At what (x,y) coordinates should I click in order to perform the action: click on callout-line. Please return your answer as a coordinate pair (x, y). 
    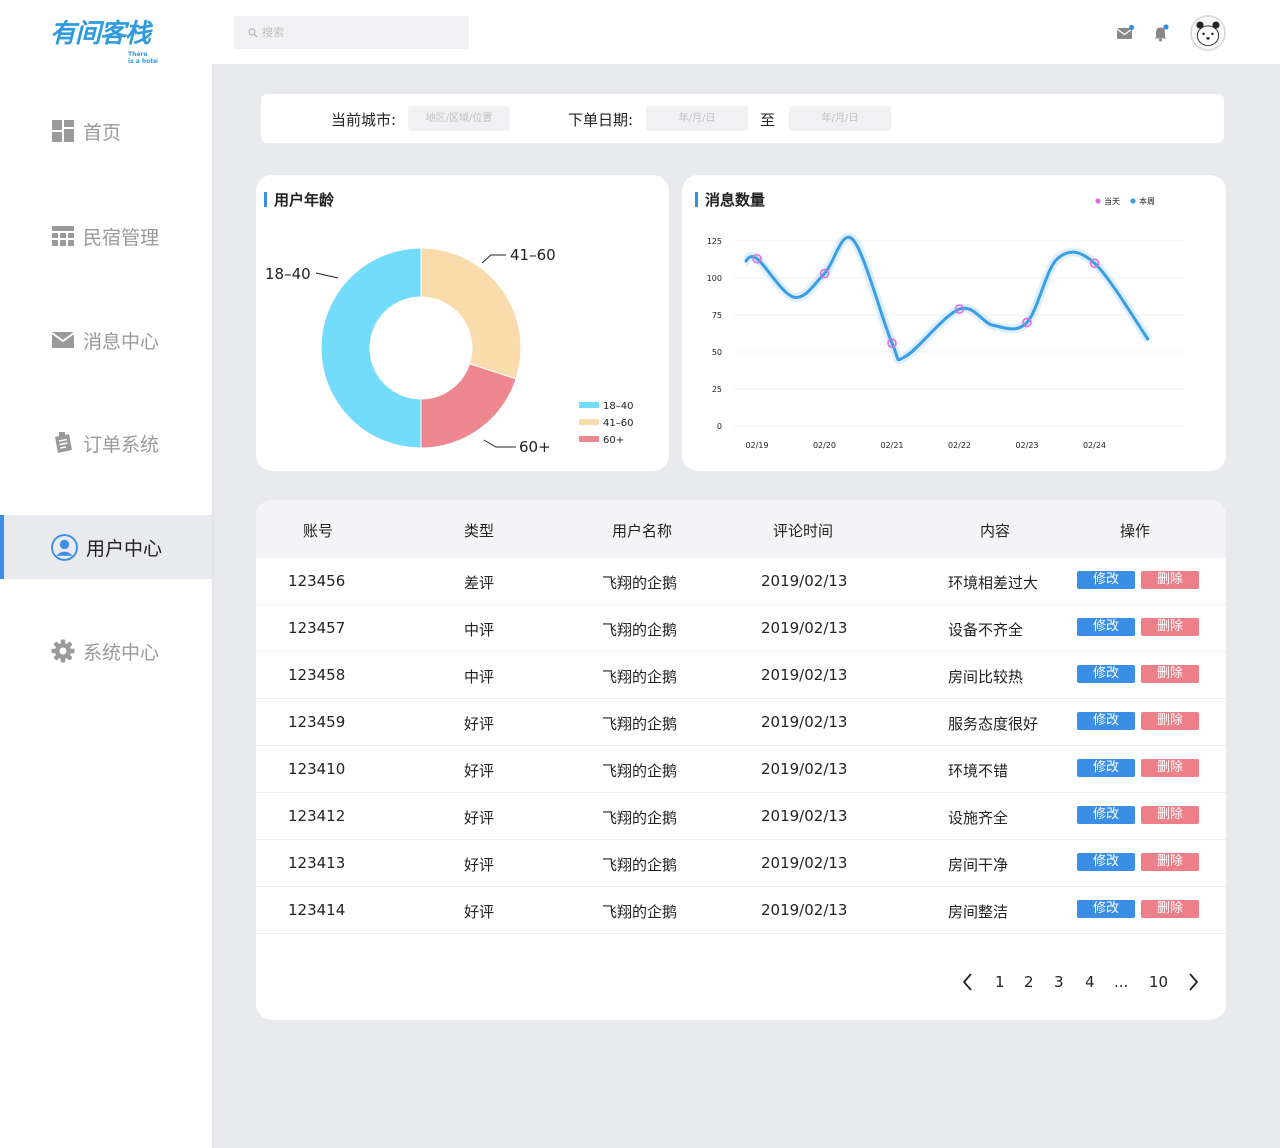
    Looking at the image, I should click on (493, 259).